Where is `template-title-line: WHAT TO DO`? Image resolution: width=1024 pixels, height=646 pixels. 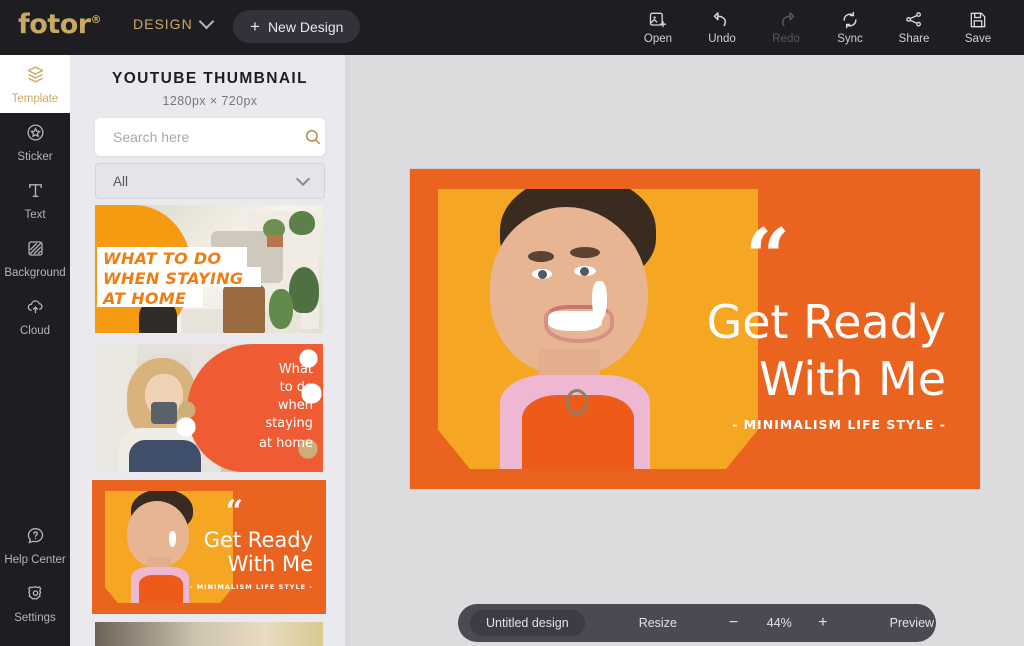 template-title-line: WHAT TO DO is located at coordinates (162, 258).